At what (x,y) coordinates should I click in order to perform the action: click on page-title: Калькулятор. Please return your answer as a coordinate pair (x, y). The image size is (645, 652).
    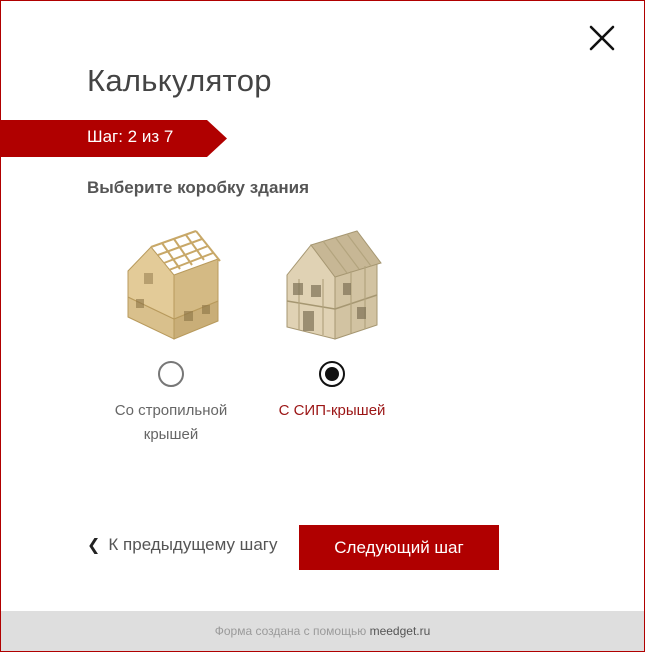
    Looking at the image, I should click on (179, 80).